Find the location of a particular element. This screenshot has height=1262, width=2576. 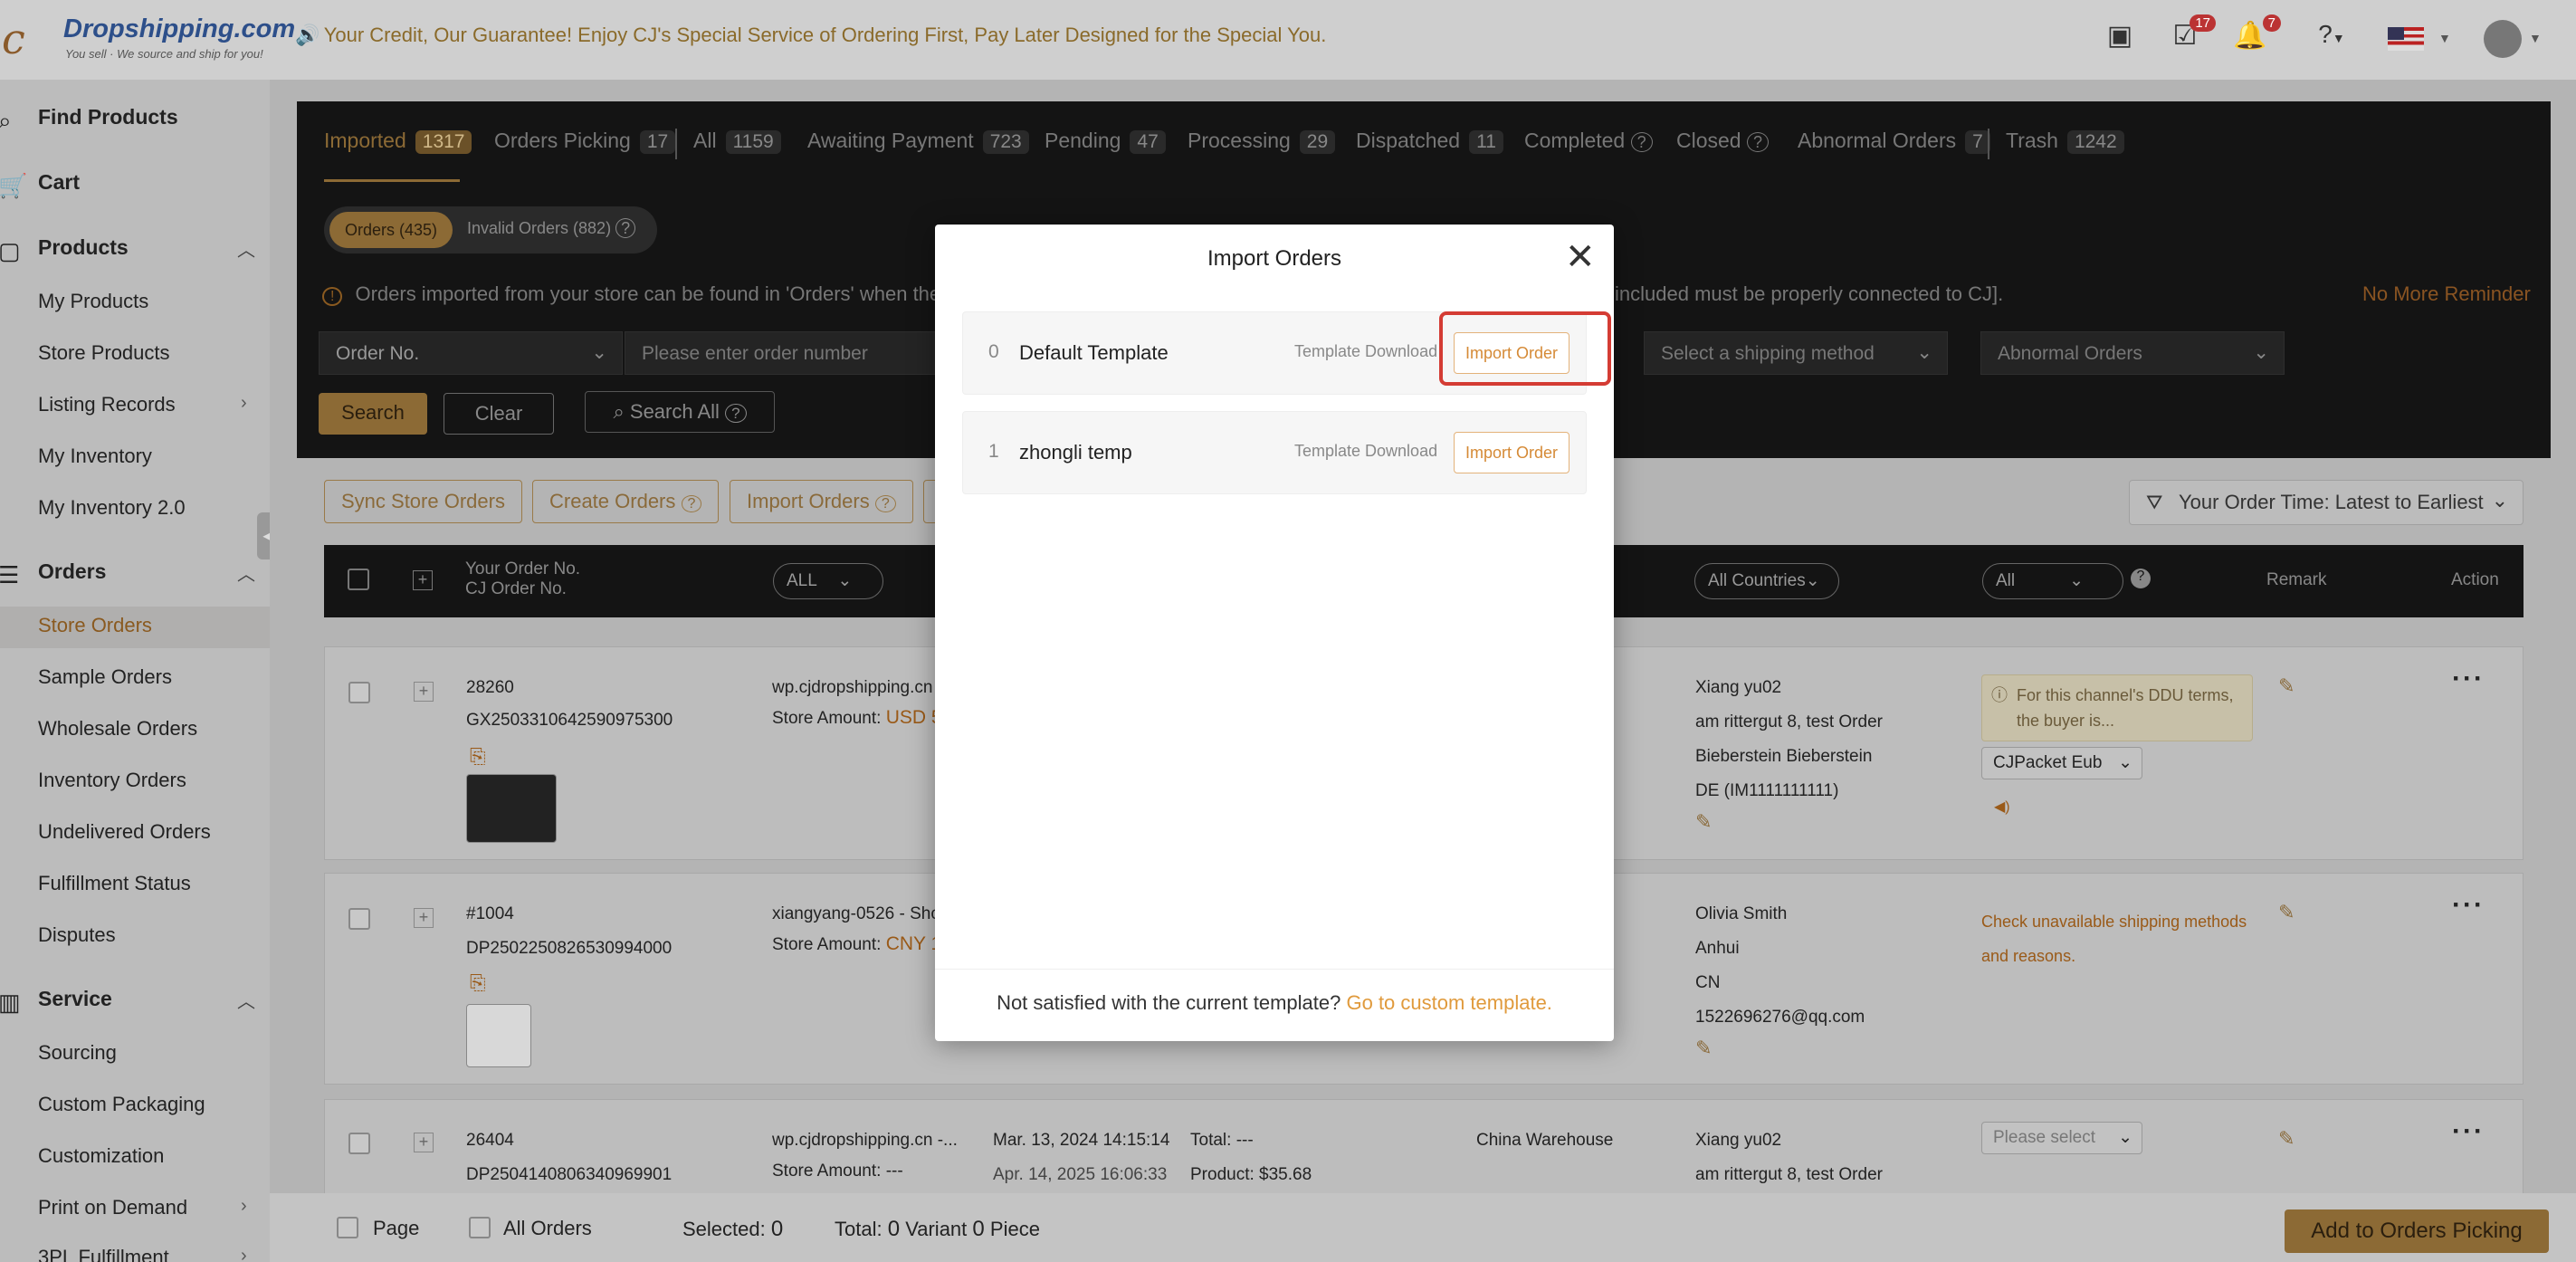

expand-all-icon: + is located at coordinates (423, 580).